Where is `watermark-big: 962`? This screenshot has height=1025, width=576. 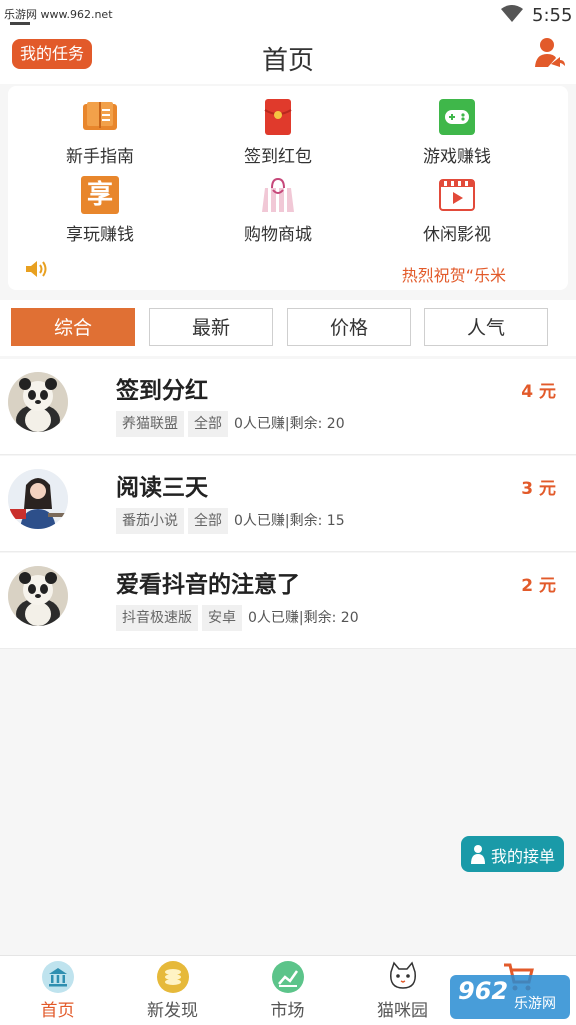 watermark-big: 962 is located at coordinates (483, 991).